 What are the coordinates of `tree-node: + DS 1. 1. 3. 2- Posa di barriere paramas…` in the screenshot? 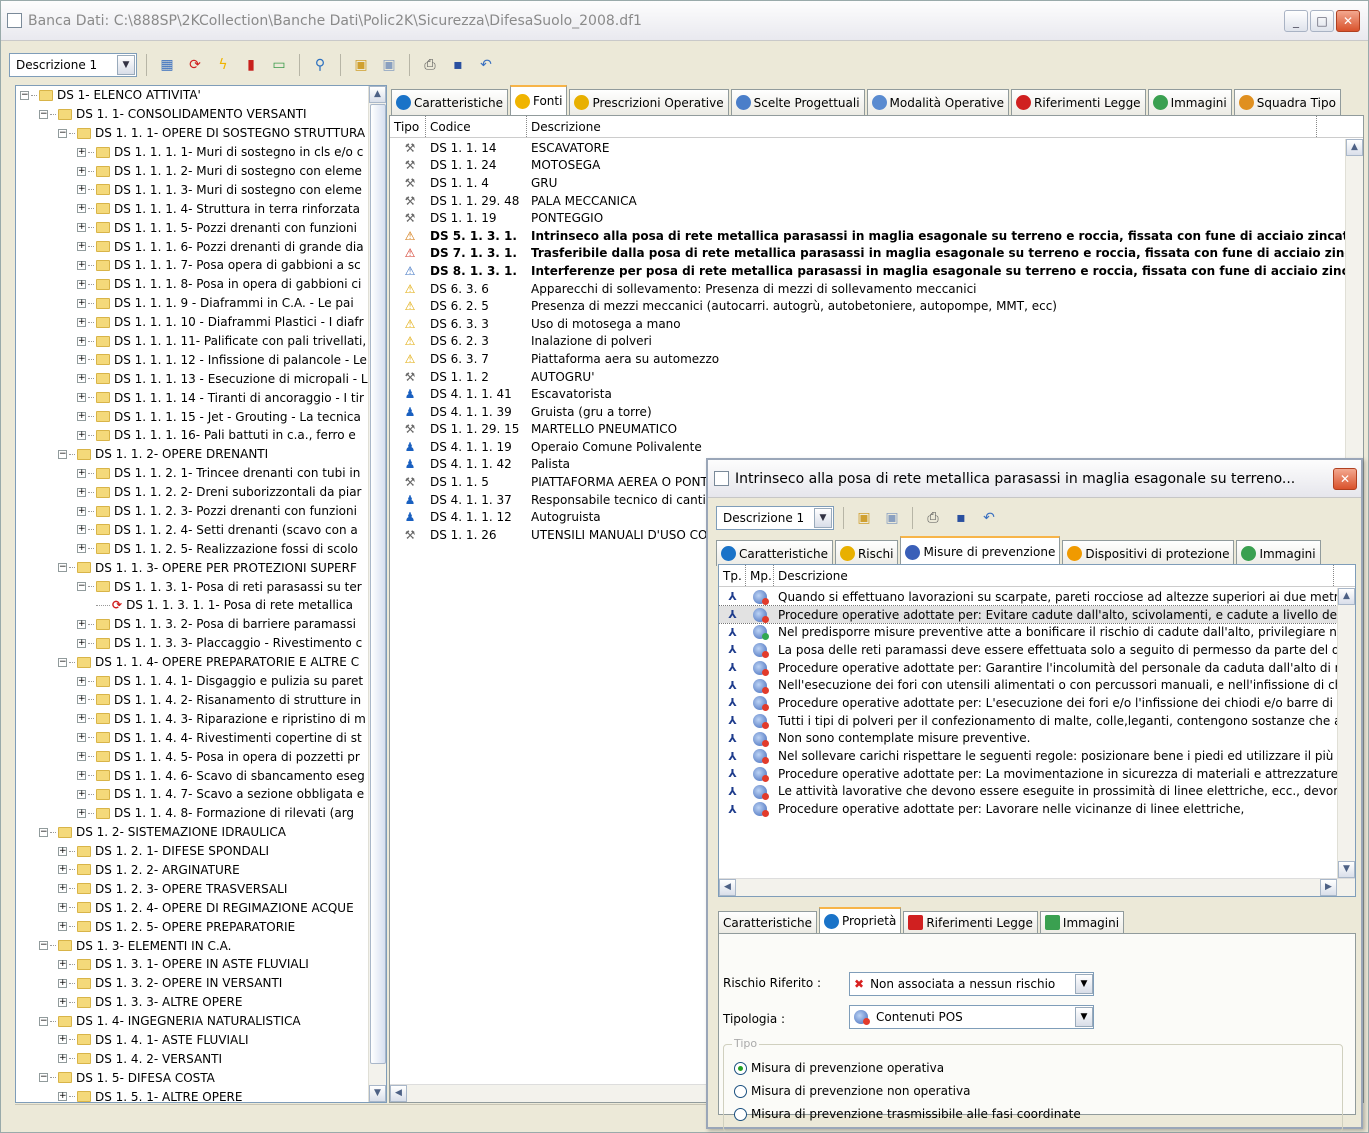 It's located at (192, 624).